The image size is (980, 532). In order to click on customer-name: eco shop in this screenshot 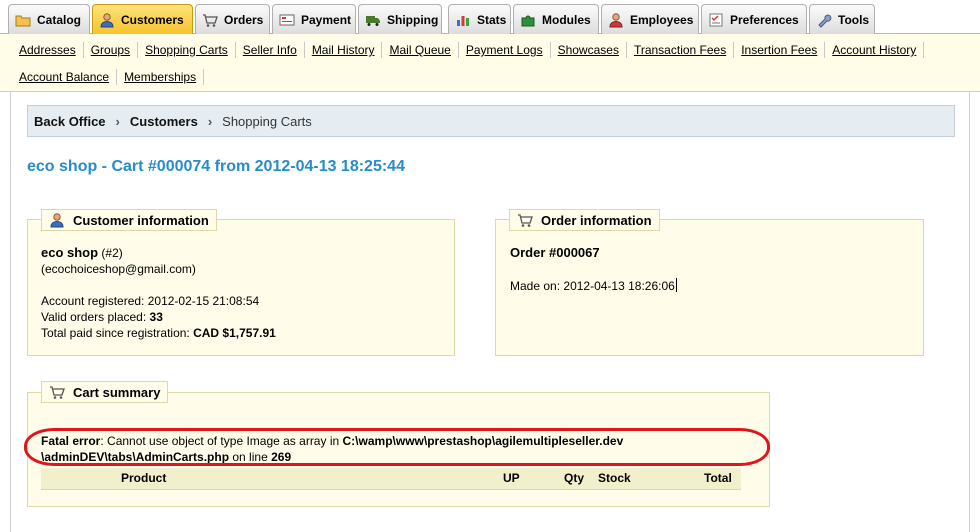, I will do `click(69, 252)`.